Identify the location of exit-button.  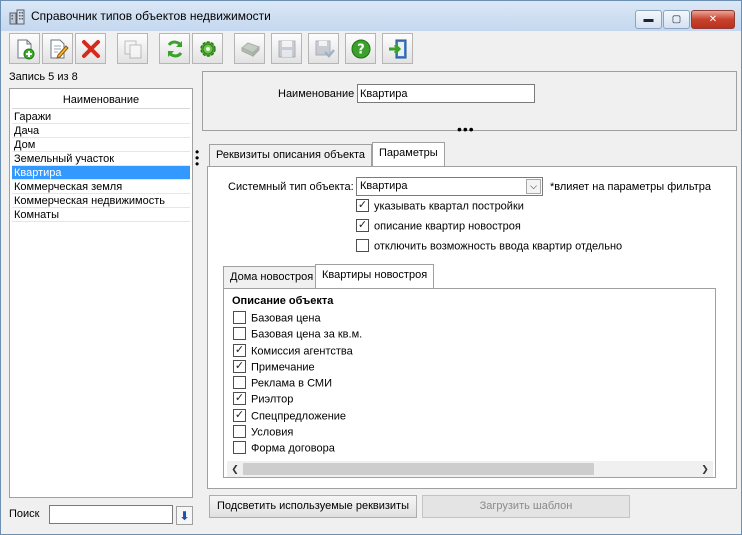
(397, 48).